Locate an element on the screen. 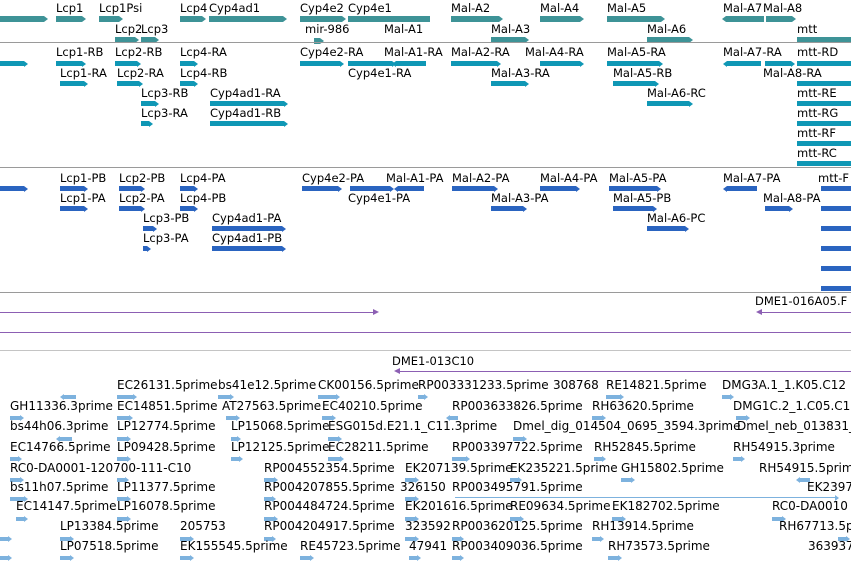 This screenshot has height=561, width=851. est-label: RC0-DA0001-120700-111-C10 is located at coordinates (100, 468).